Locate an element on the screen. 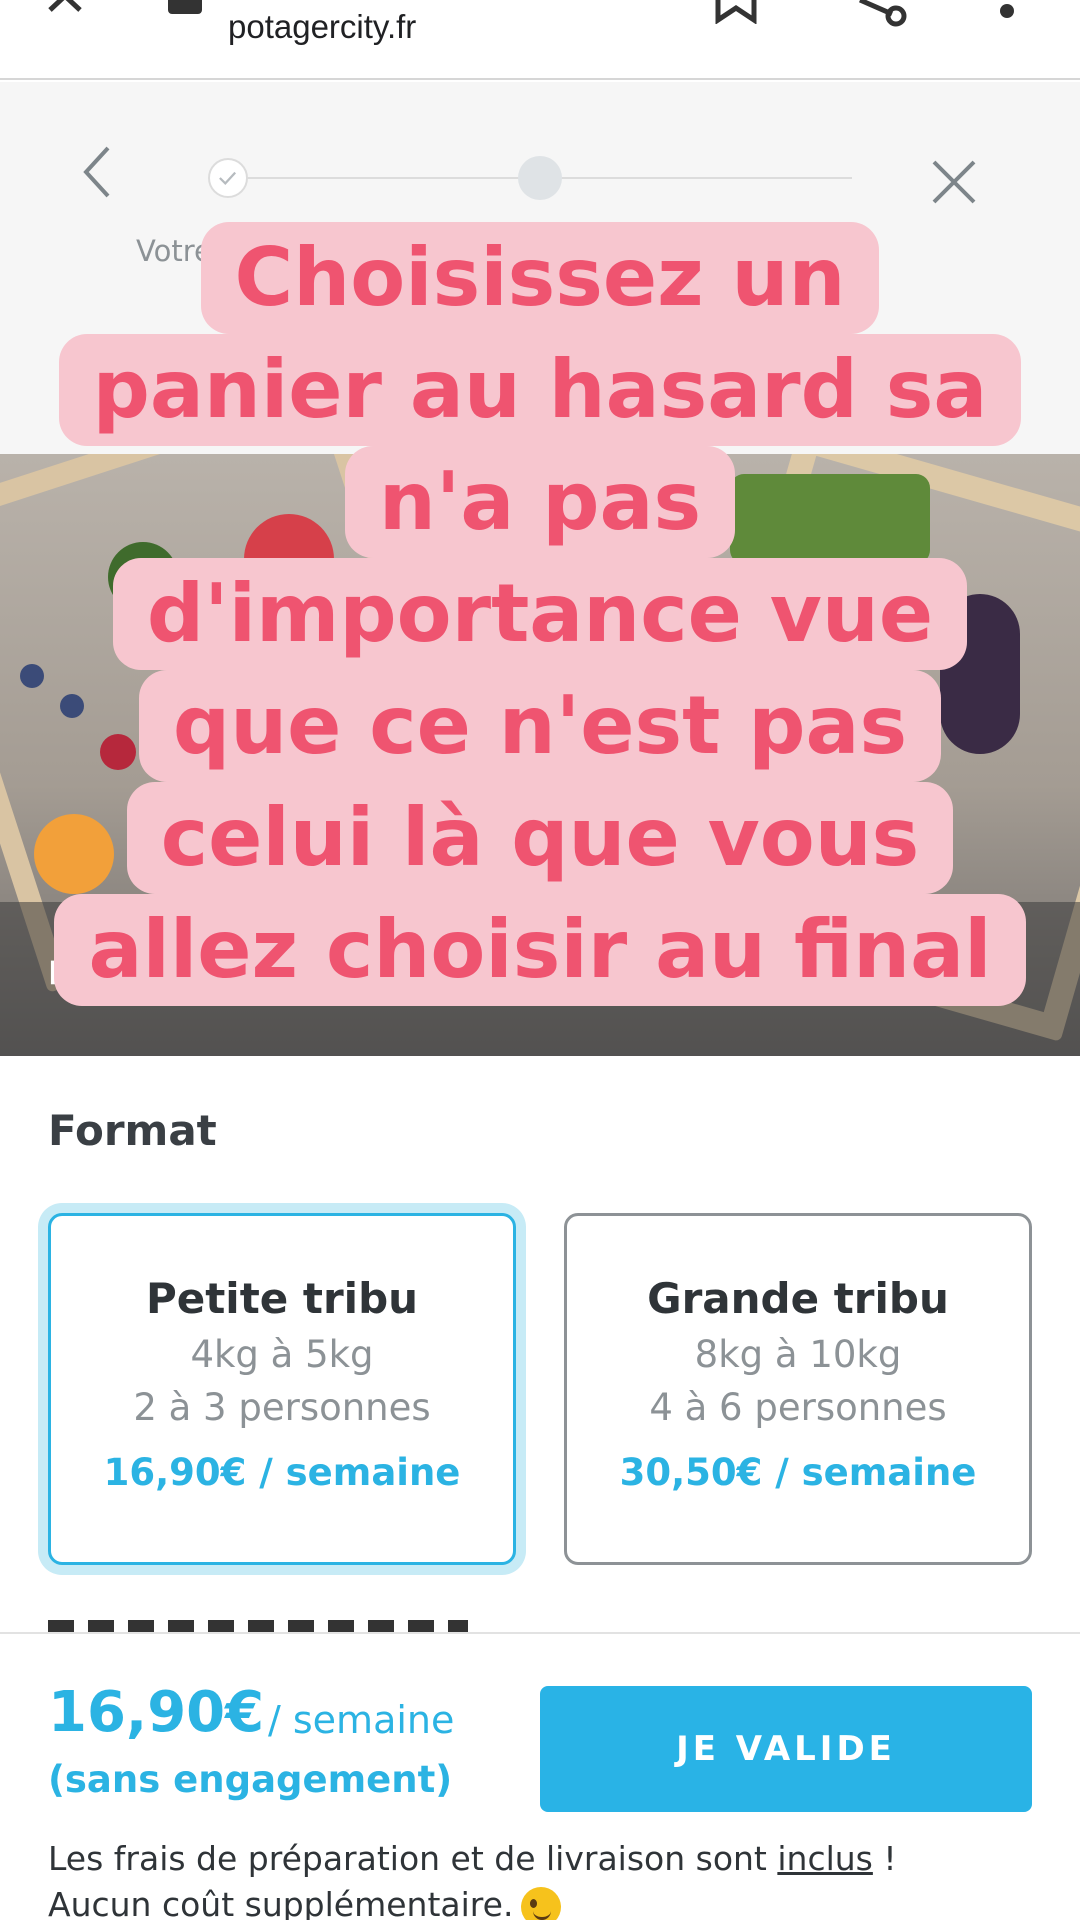 This screenshot has width=1080, height=1920. option-weight: 8kg à 10kg is located at coordinates (798, 1354).